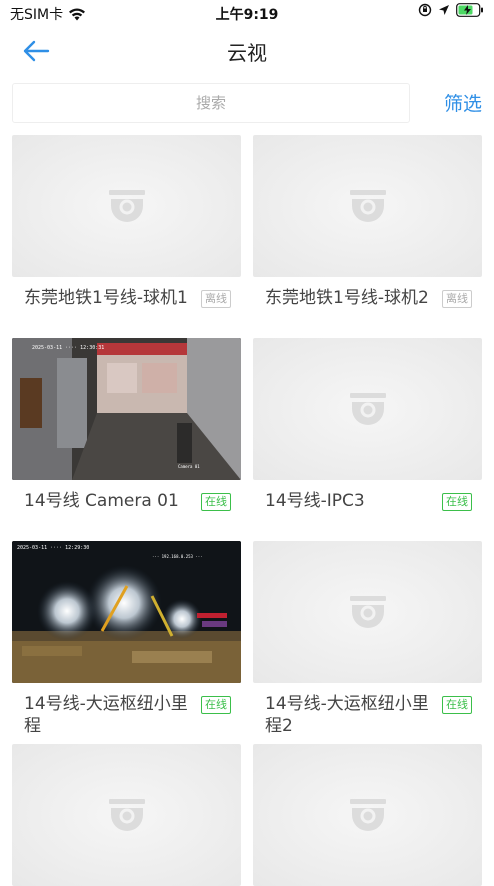  I want to click on svg-text: 2025-03-11 ···· 12:29:30, so click(53, 548).